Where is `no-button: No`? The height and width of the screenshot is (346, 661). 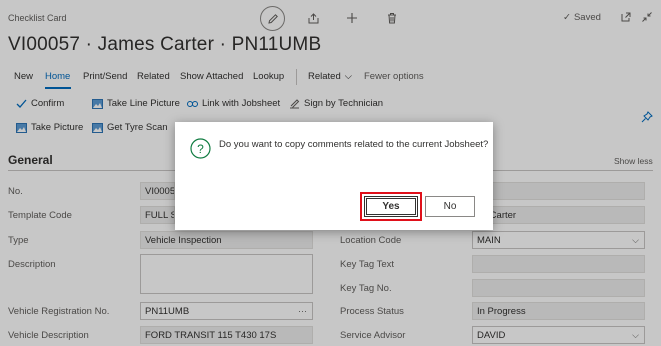
no-button: No is located at coordinates (450, 206).